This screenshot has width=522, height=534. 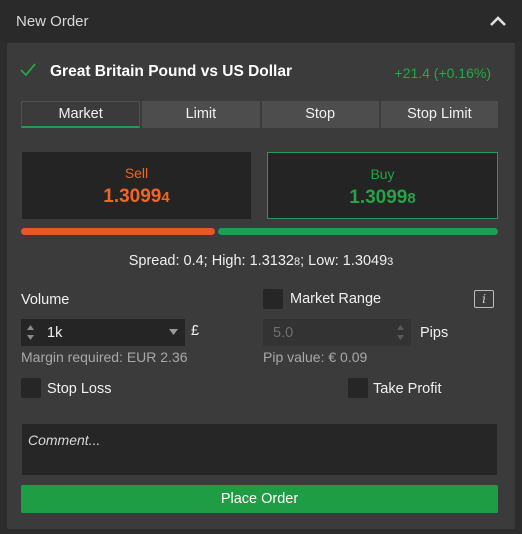 What do you see at coordinates (28, 70) in the screenshot?
I see `check-icon` at bounding box center [28, 70].